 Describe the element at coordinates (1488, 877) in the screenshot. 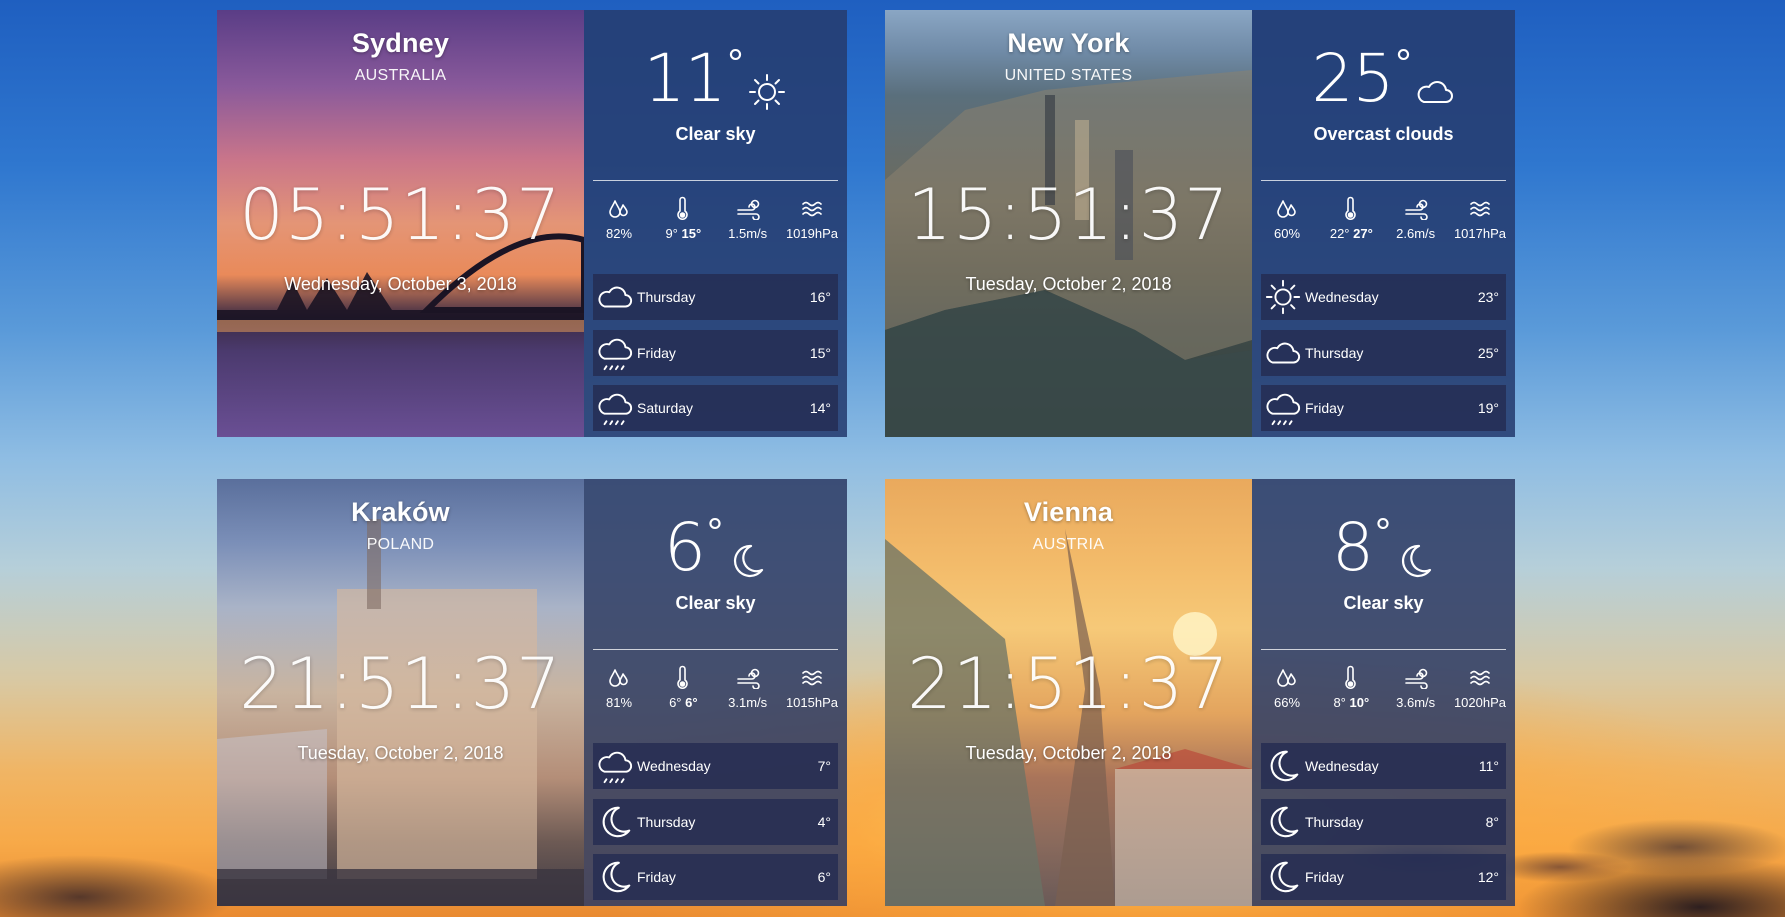

I see `forecast-temp: 12°` at that location.